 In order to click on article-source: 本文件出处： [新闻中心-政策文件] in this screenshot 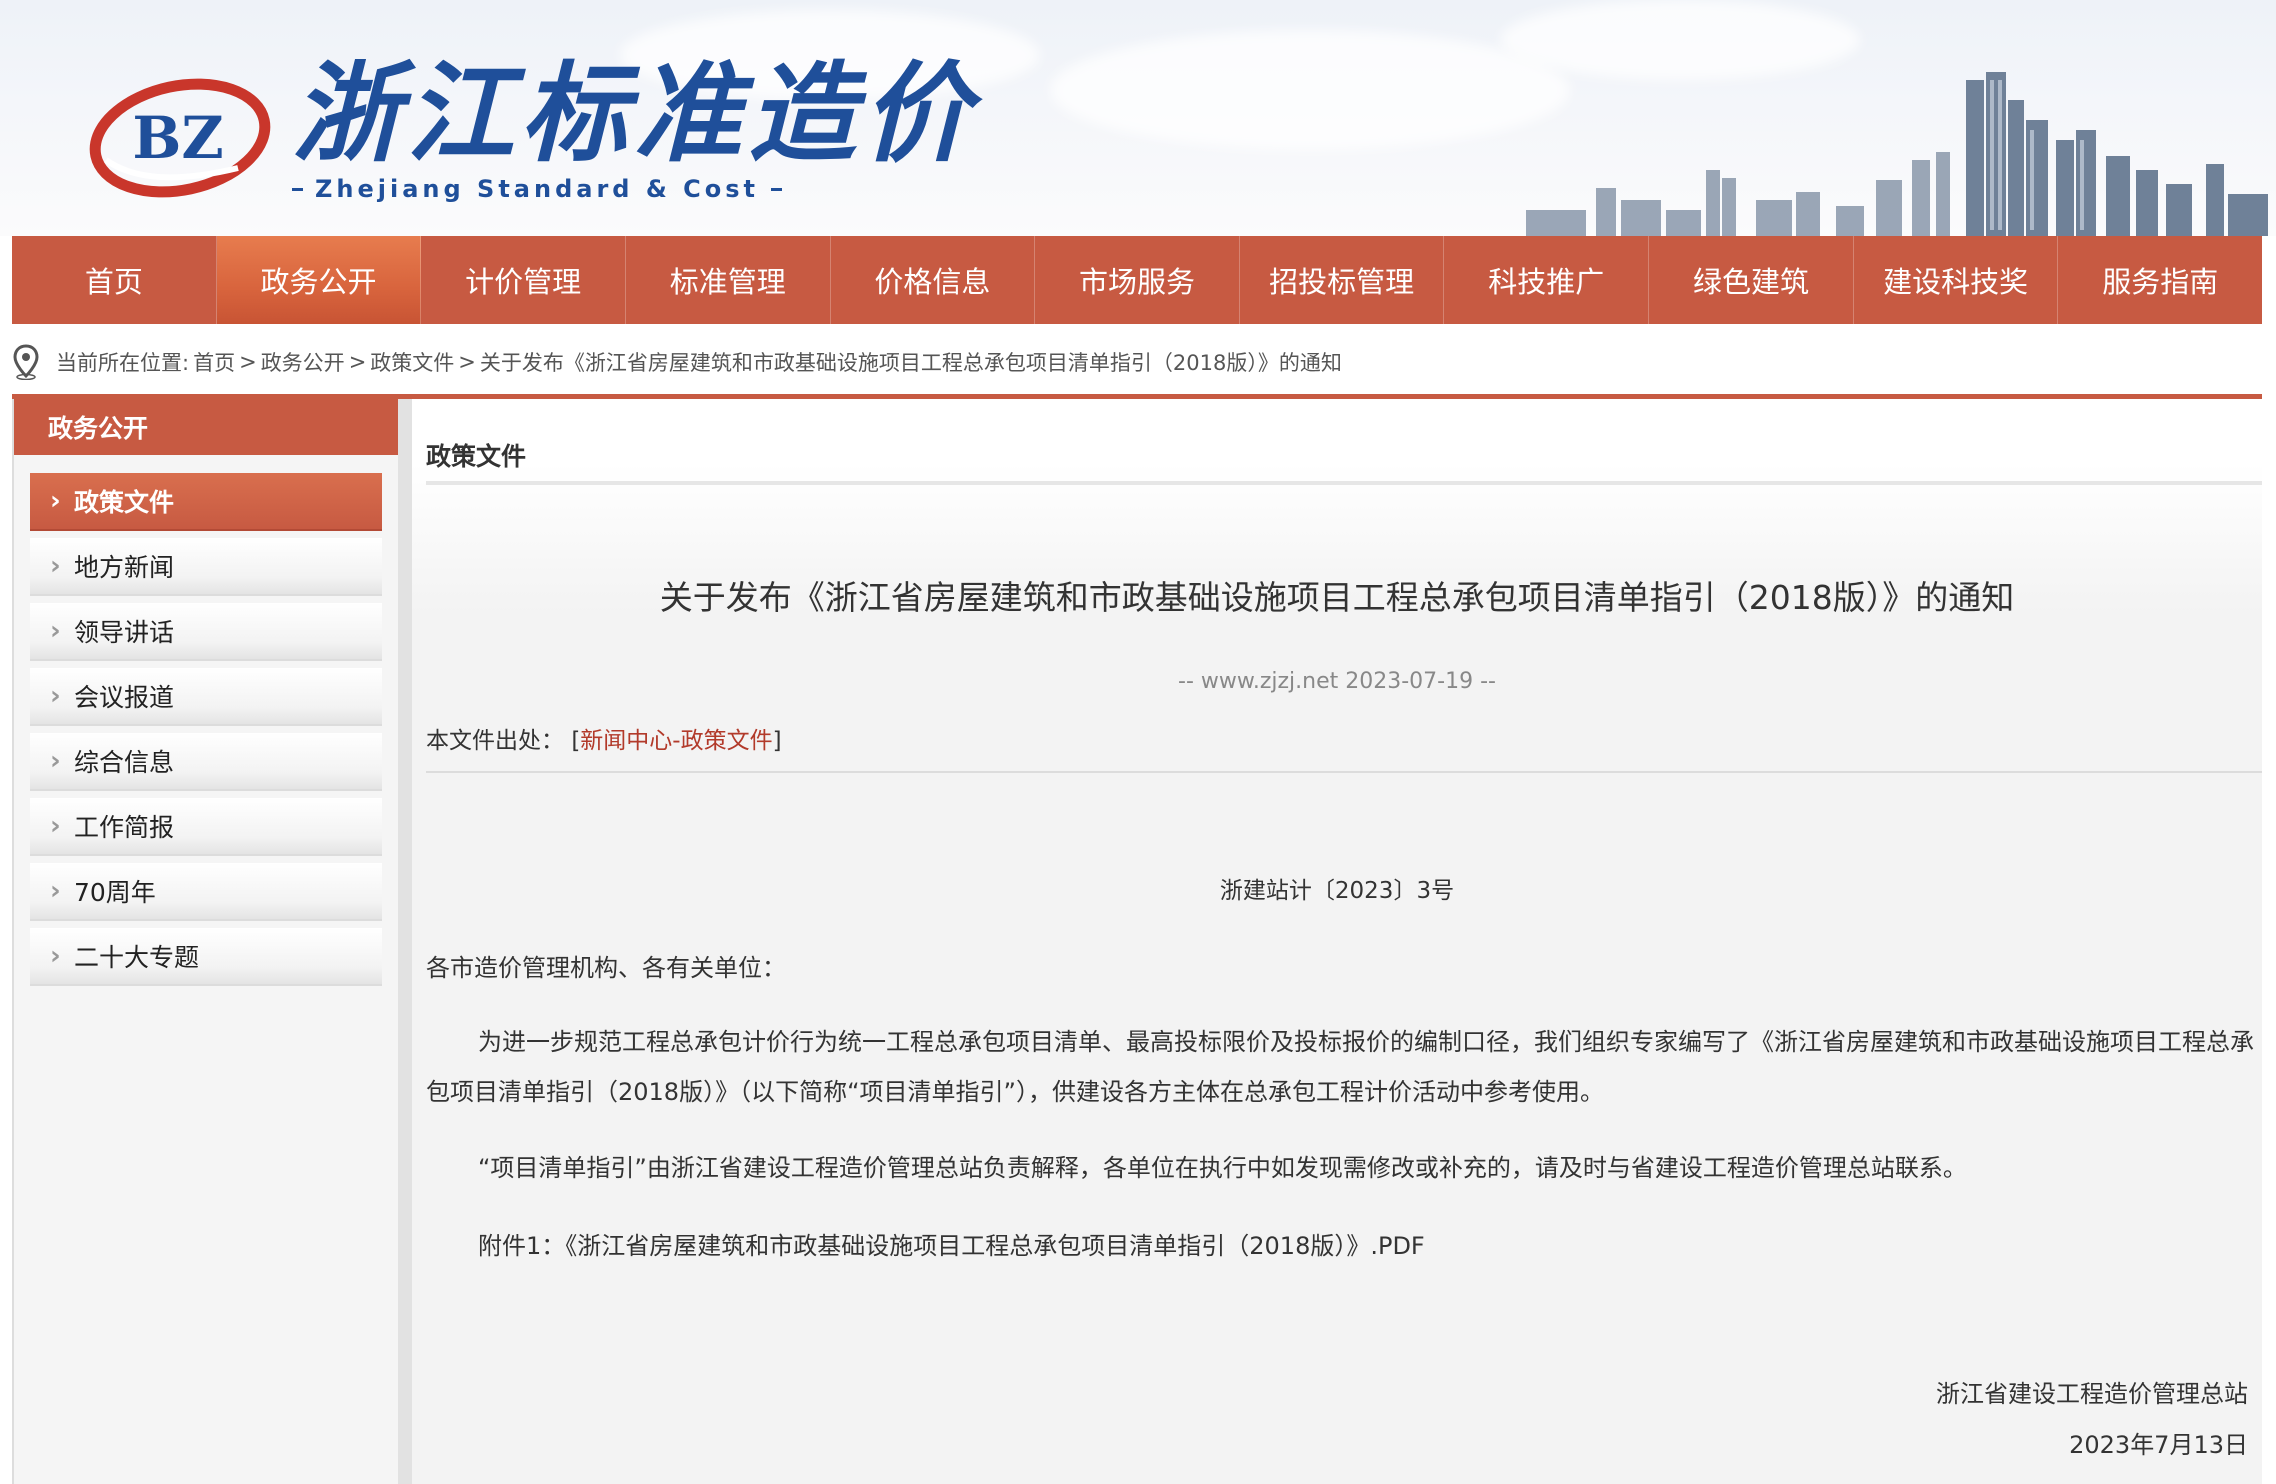, I will do `click(604, 738)`.